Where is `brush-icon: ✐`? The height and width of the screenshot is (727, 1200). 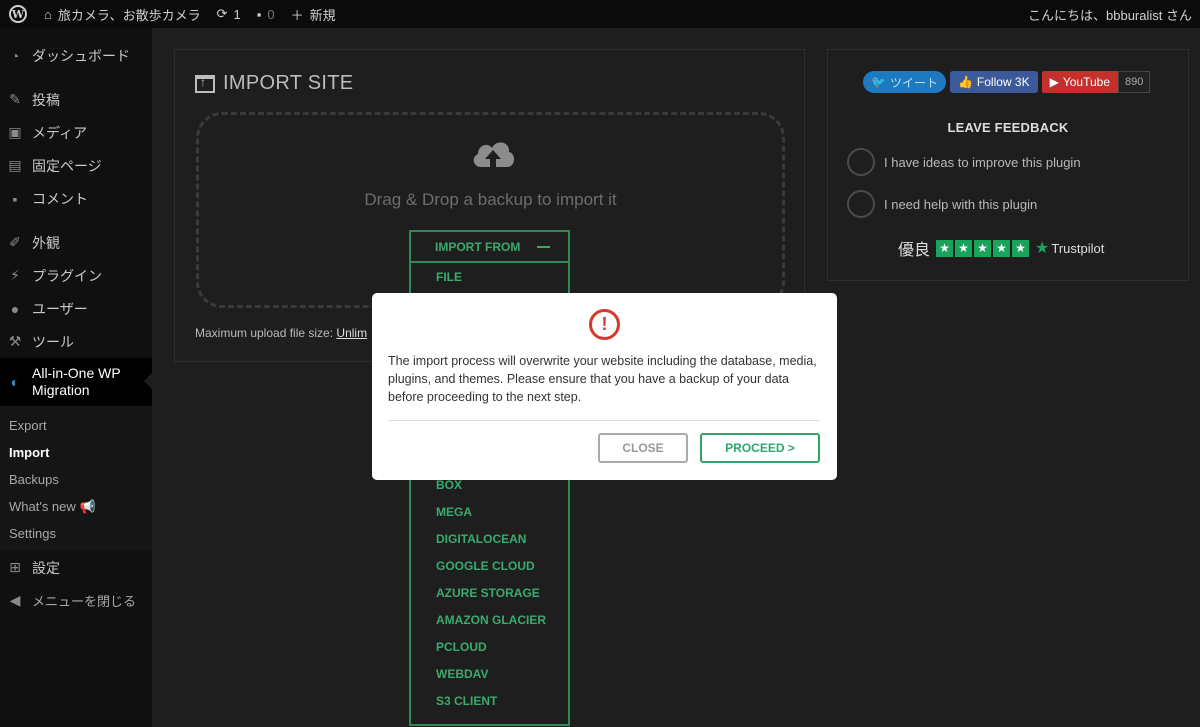
brush-icon: ✐ is located at coordinates (15, 242).